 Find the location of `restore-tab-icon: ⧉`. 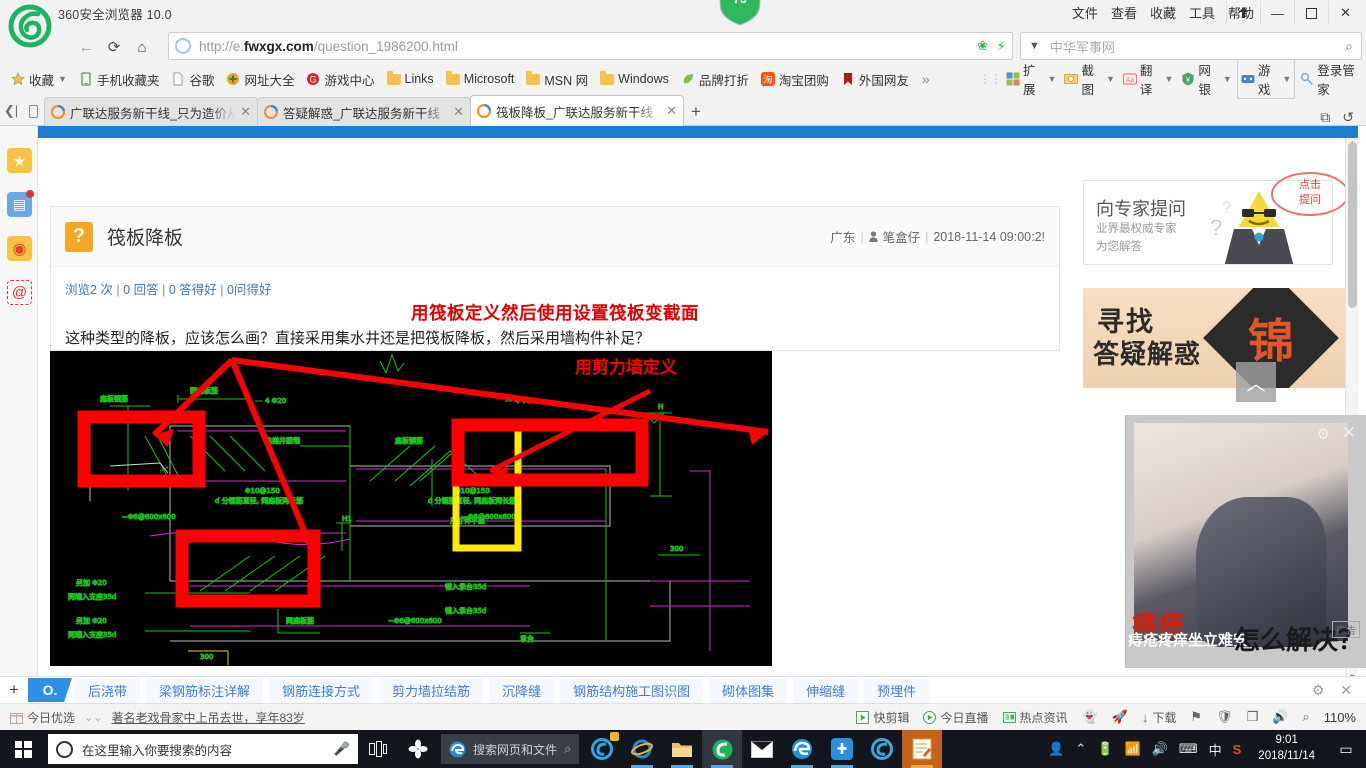

restore-tab-icon: ⧉ is located at coordinates (1325, 117).